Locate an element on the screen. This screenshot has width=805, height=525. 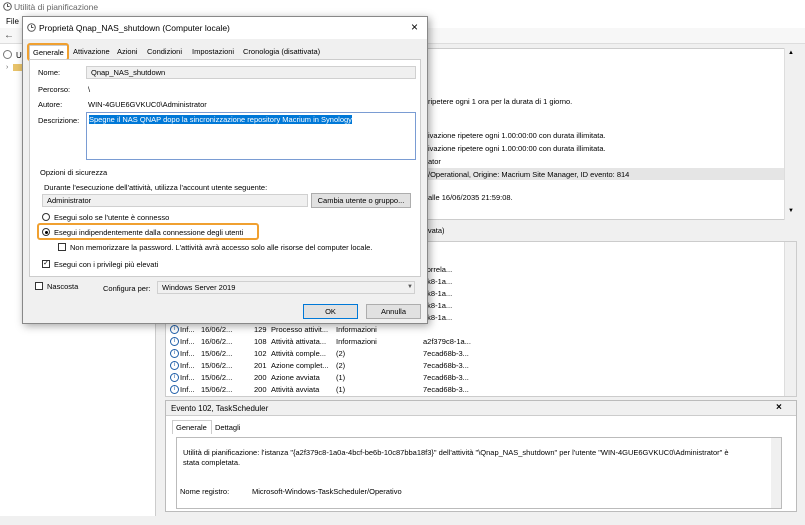
chk-hidden-label: Nascosta is located at coordinates (62, 286).